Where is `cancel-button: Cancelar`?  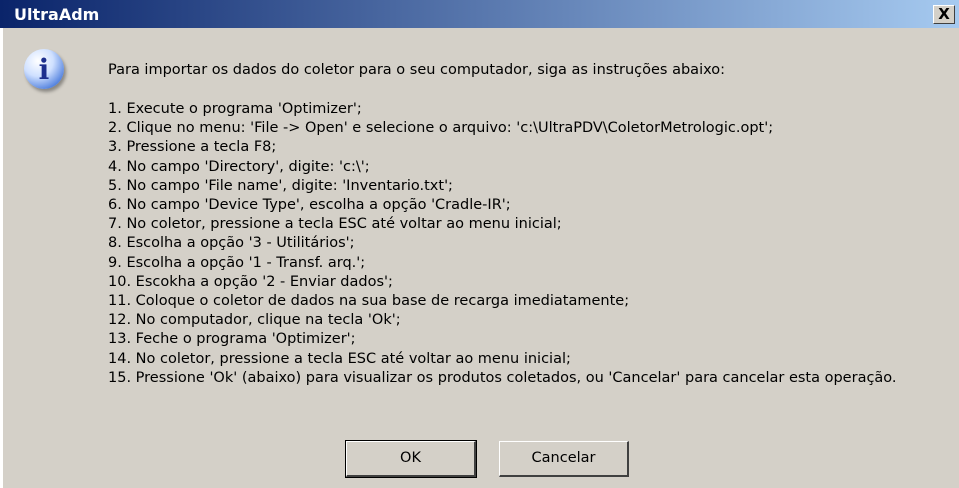 cancel-button: Cancelar is located at coordinates (564, 459).